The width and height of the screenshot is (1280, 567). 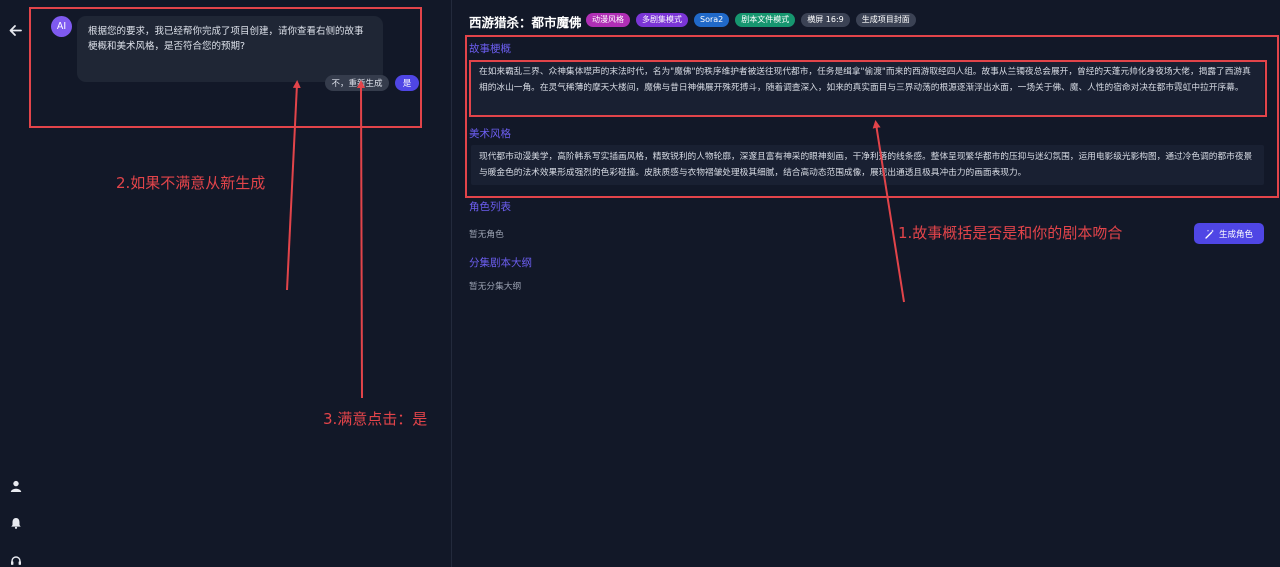 What do you see at coordinates (608, 20) in the screenshot?
I see `tag-style: 动漫风格` at bounding box center [608, 20].